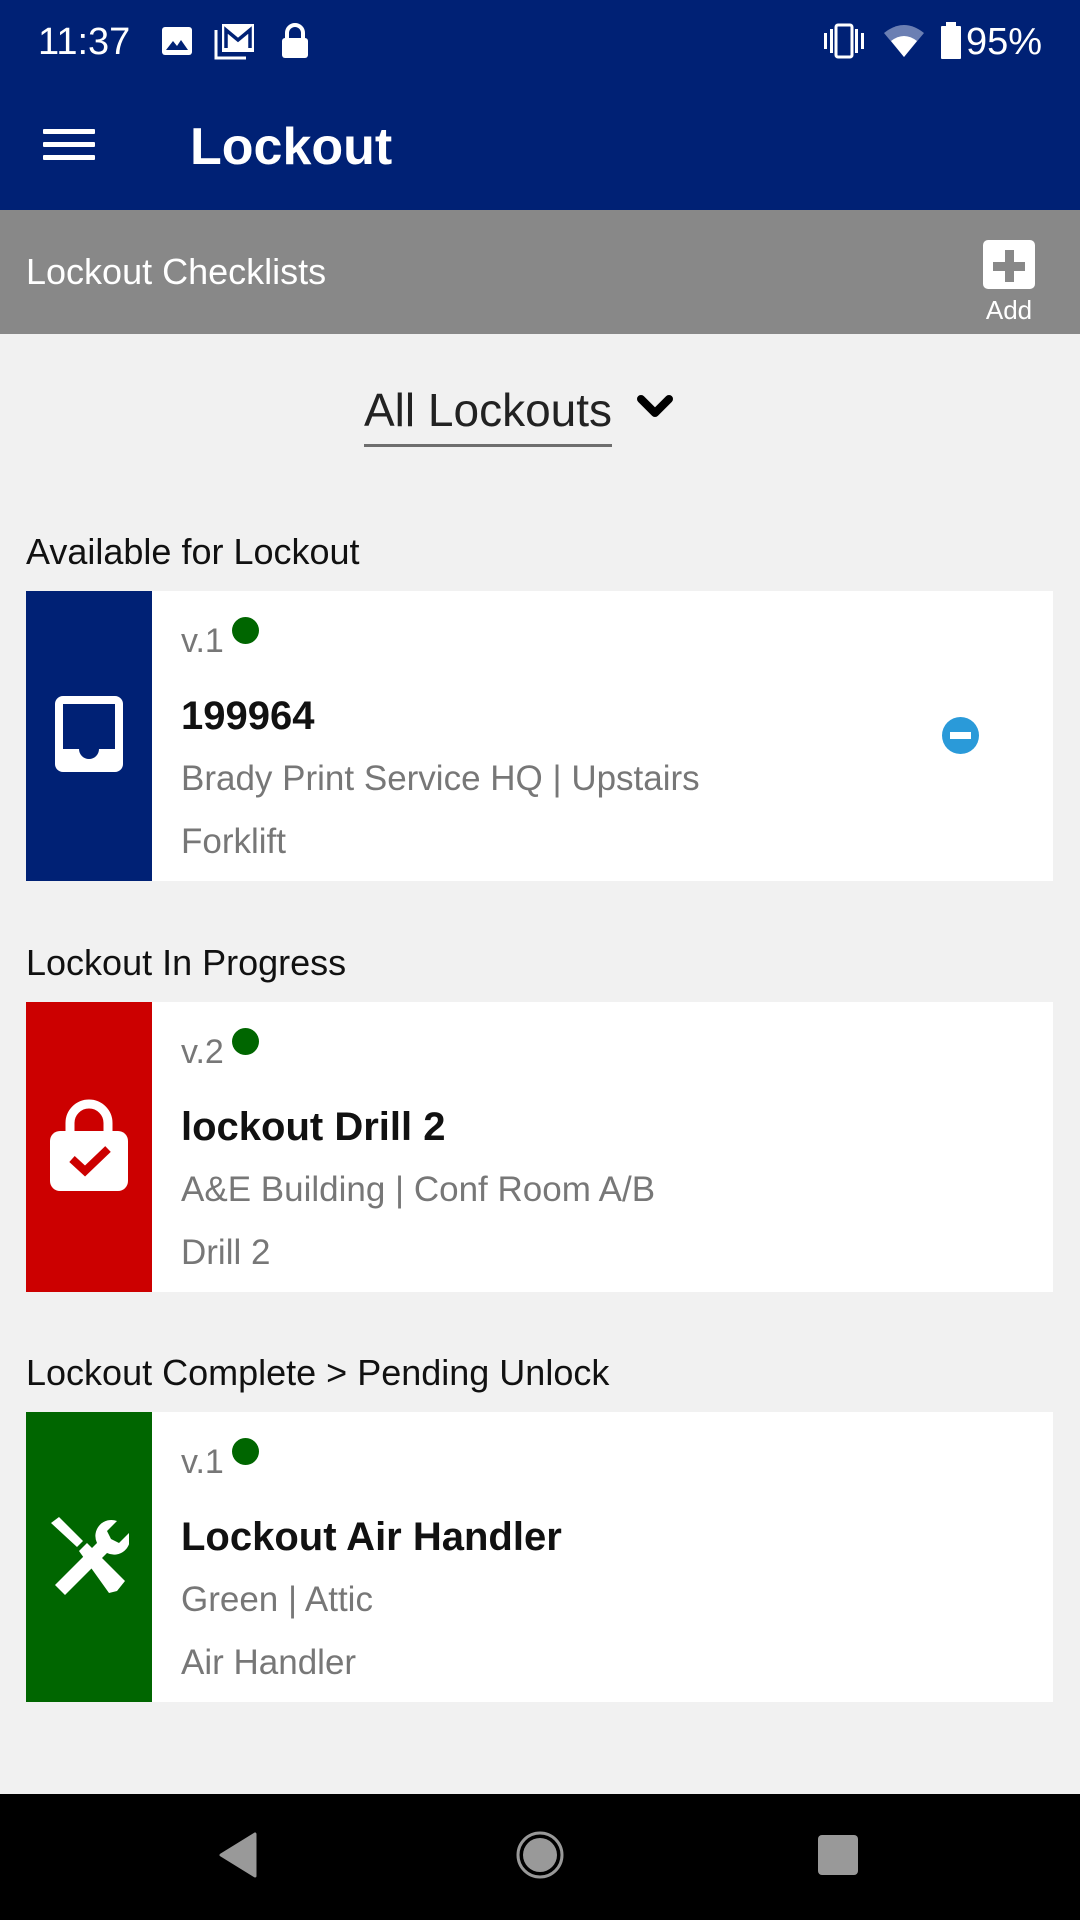 The image size is (1080, 1920). Describe the element at coordinates (269, 1662) in the screenshot. I see `card-equipment: Air Handler` at that location.